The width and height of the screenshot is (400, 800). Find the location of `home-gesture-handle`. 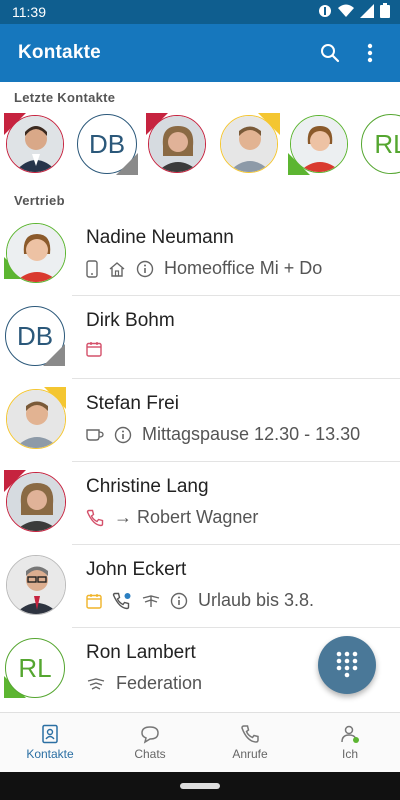

home-gesture-handle is located at coordinates (200, 786).